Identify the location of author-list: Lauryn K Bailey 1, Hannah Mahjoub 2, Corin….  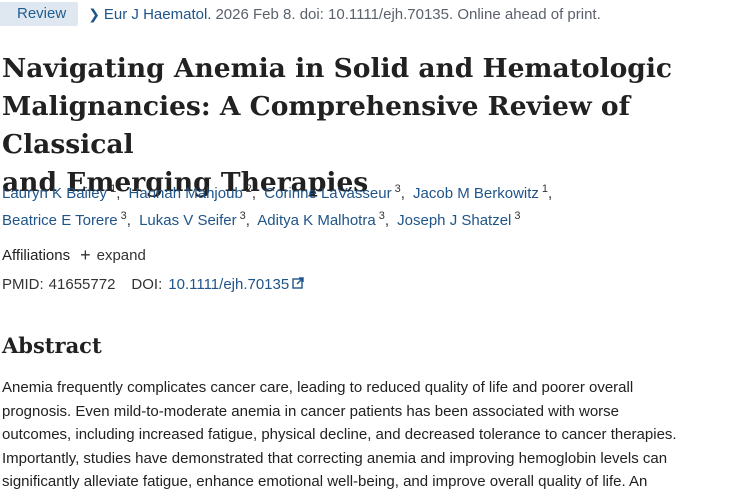
(277, 206).